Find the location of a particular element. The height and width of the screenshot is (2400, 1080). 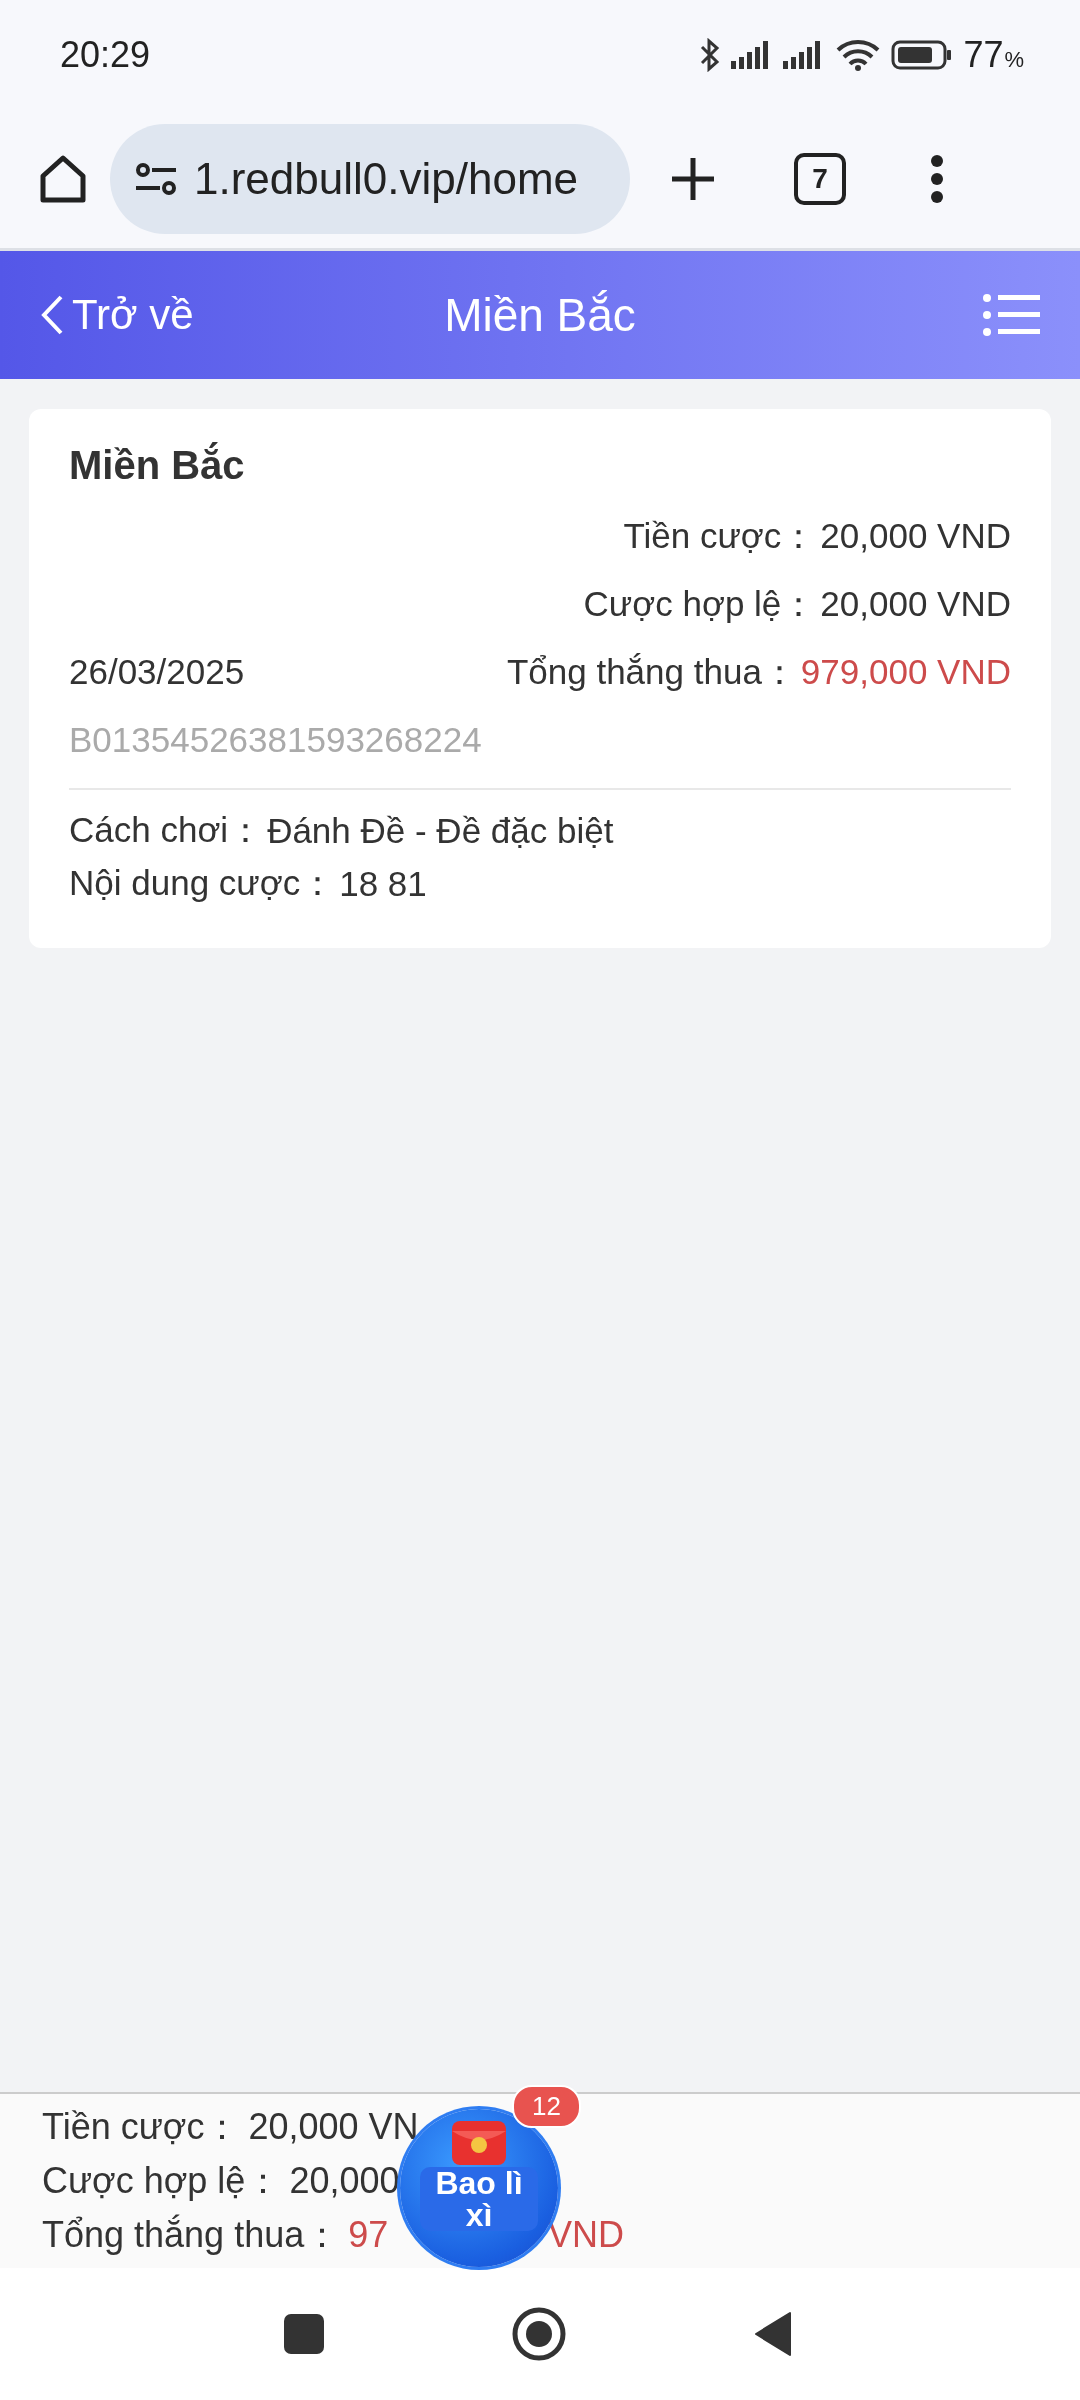

wifi-icon is located at coordinates (858, 55).